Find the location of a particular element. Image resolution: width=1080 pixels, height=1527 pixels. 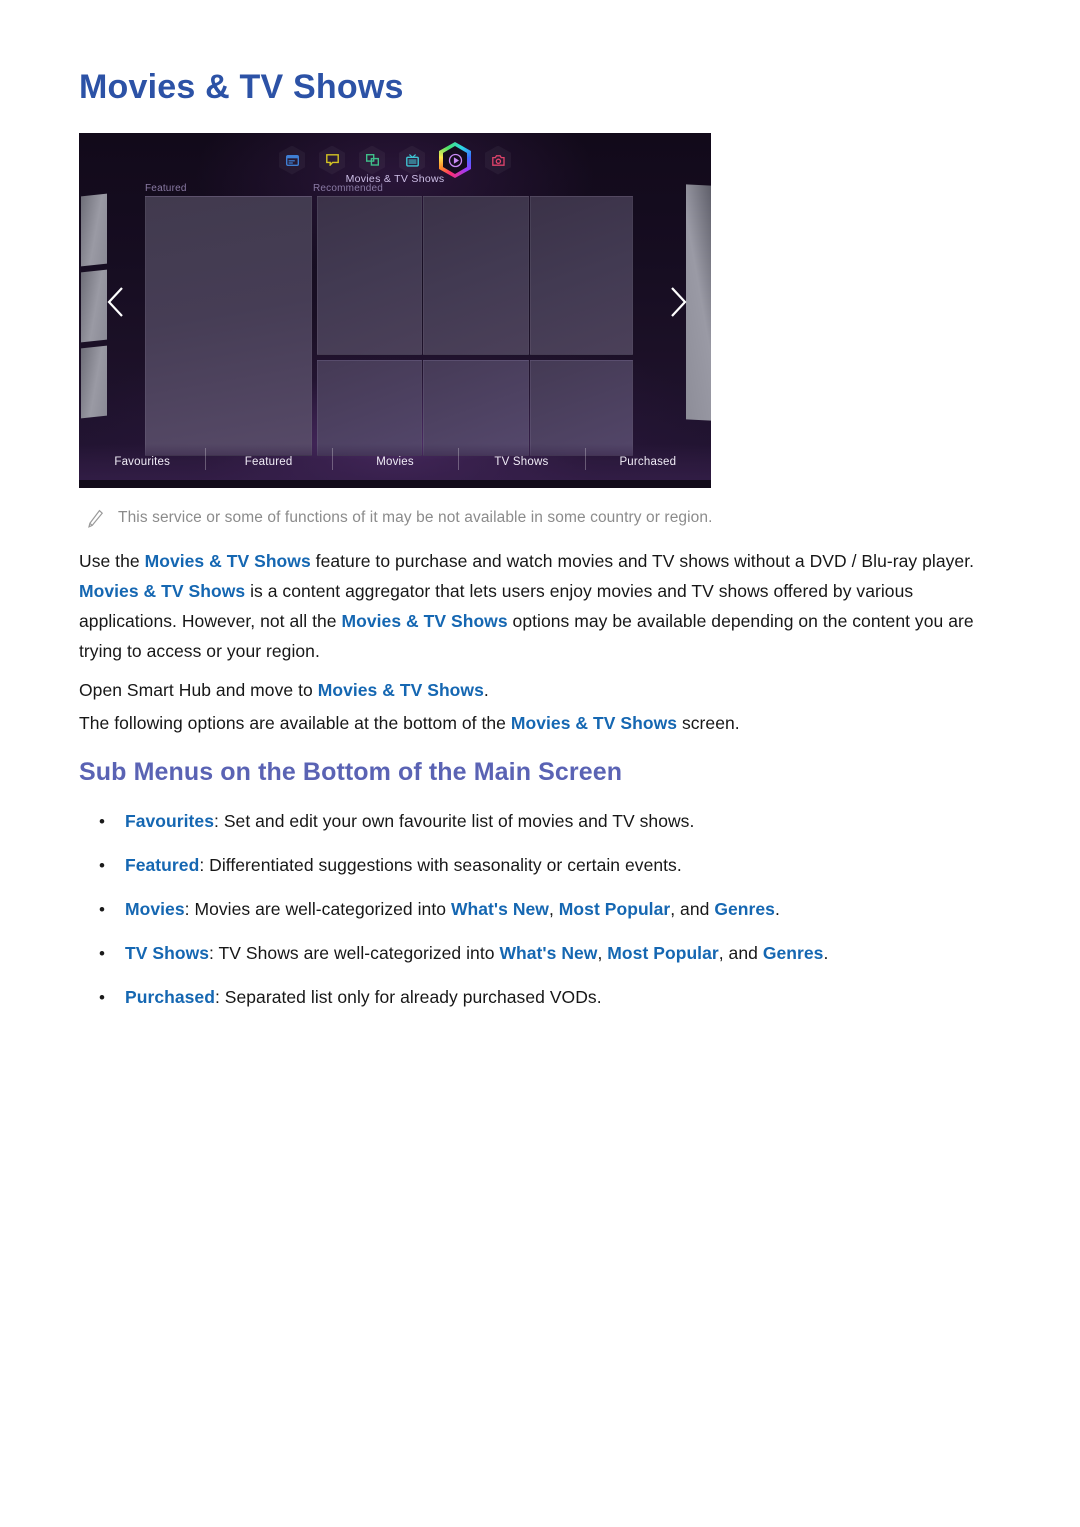

tv-menu-item-favourites: Favourites is located at coordinates (142, 462).